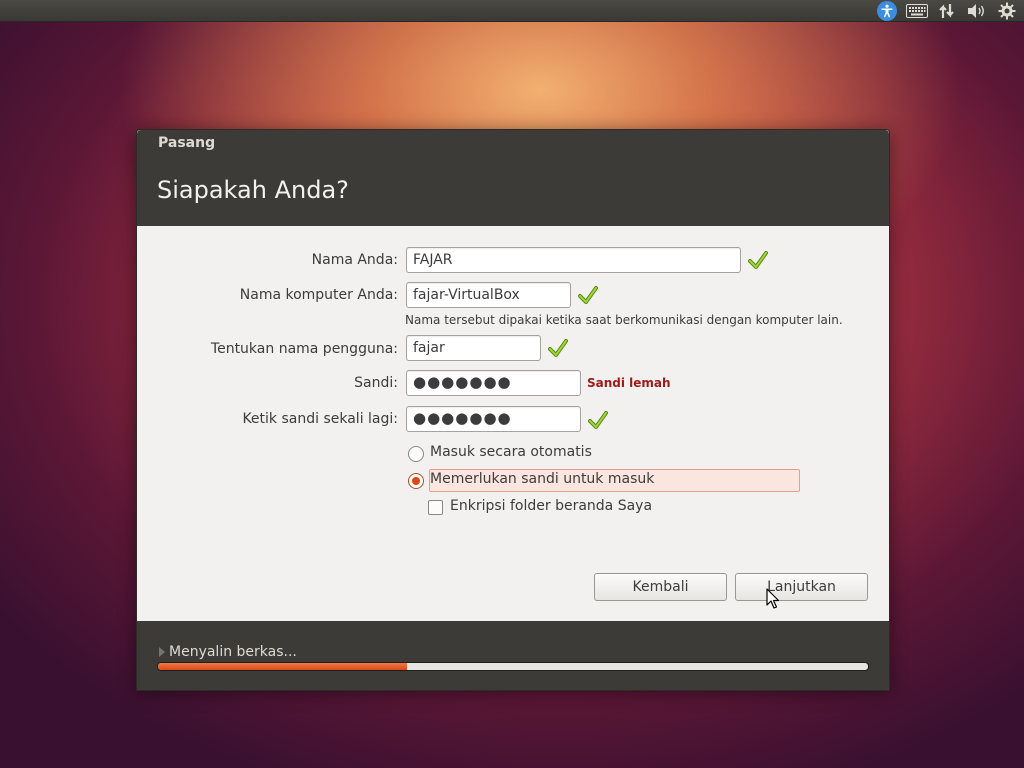 The image size is (1024, 768). What do you see at coordinates (354, 260) in the screenshot?
I see `name-label: Nama Anda:` at bounding box center [354, 260].